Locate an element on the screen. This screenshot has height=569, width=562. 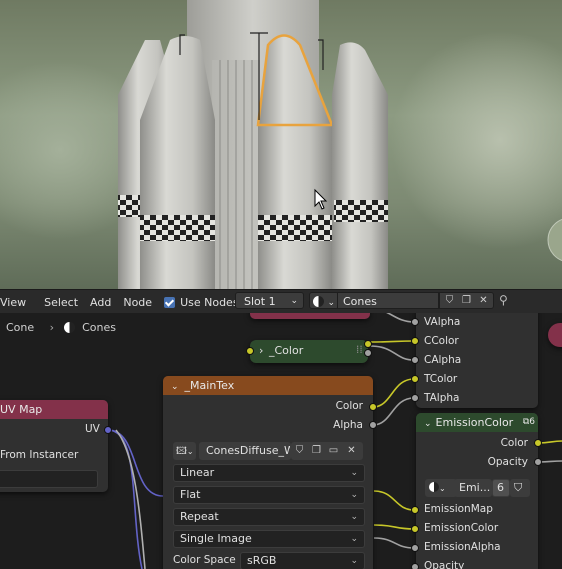
use-nodes-toggle: Use Nodes is located at coordinates (201, 302).